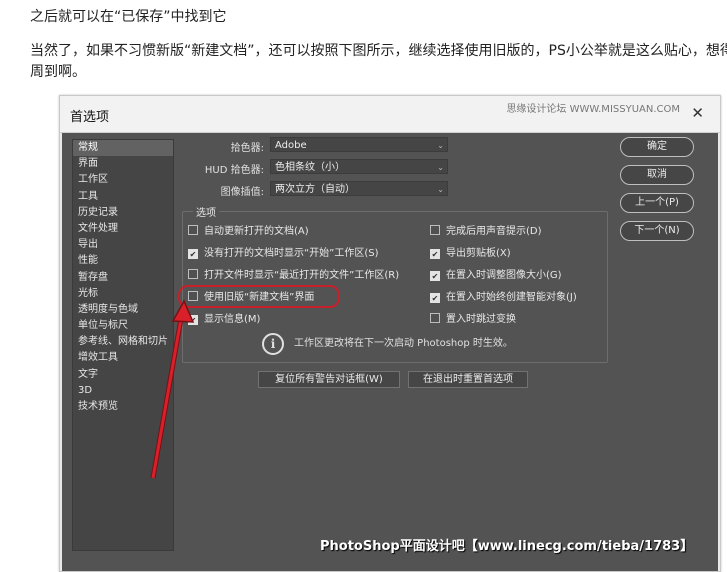 The width and height of the screenshot is (727, 572). Describe the element at coordinates (128, 17) in the screenshot. I see `article-line-1: 之后就可以在“已保存”中找到它` at that location.